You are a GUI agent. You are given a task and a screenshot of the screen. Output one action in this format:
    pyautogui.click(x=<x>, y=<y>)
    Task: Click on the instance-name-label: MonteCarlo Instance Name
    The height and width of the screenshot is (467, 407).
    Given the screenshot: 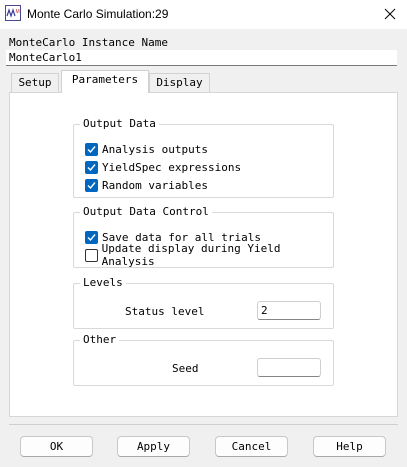 What is the action you would take?
    pyautogui.click(x=88, y=42)
    